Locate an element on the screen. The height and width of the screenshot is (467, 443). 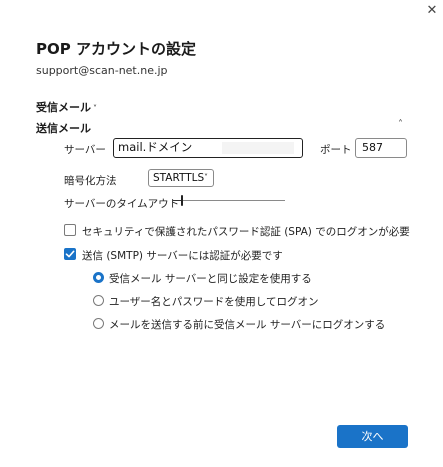
radio-logon-incoming-first is located at coordinates (98, 323).